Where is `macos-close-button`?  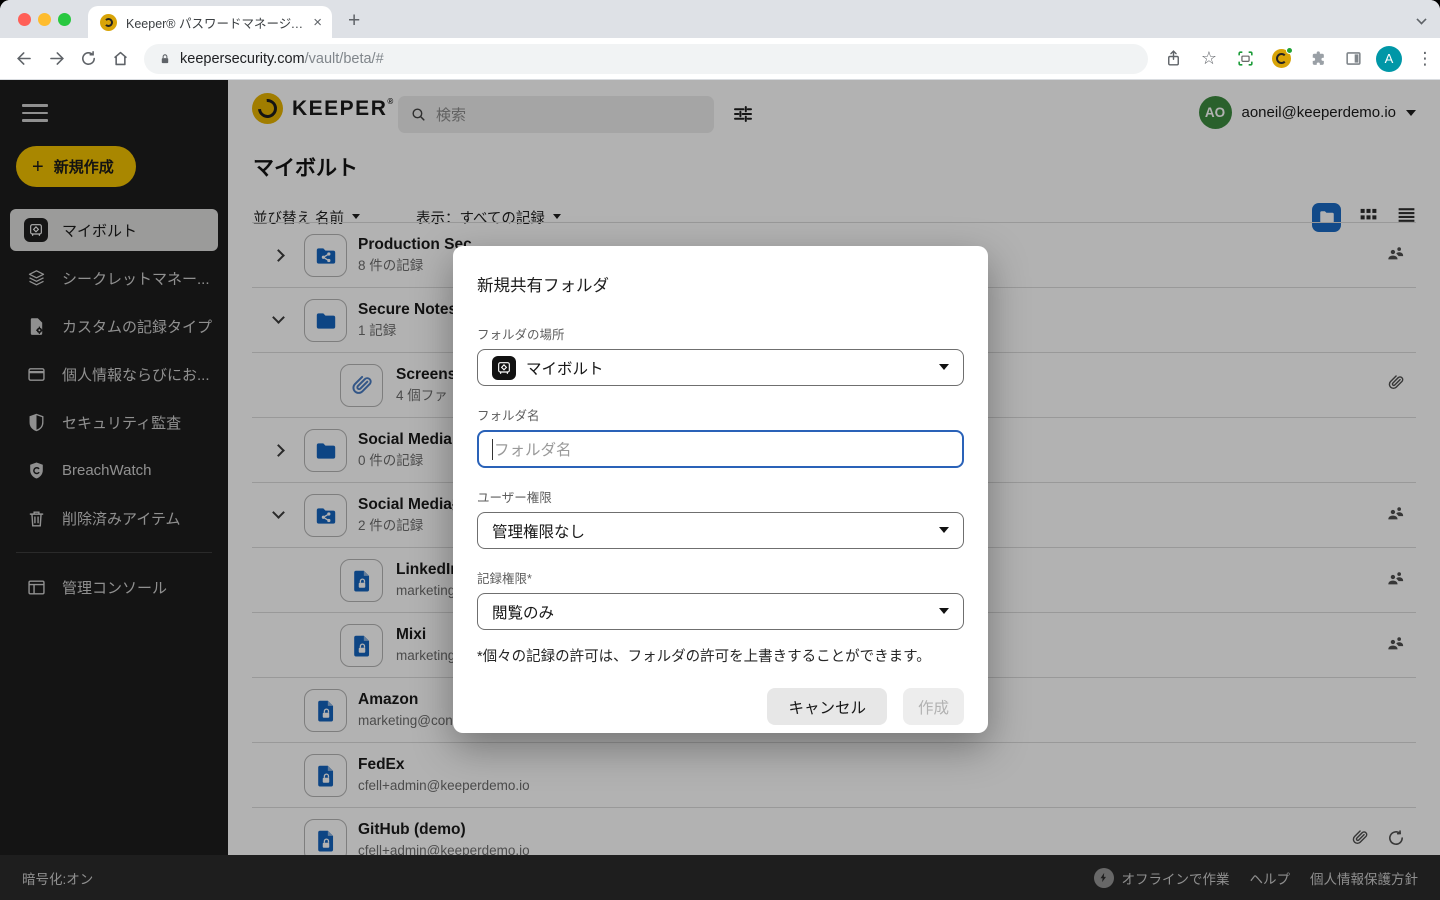
macos-close-button is located at coordinates (24, 19).